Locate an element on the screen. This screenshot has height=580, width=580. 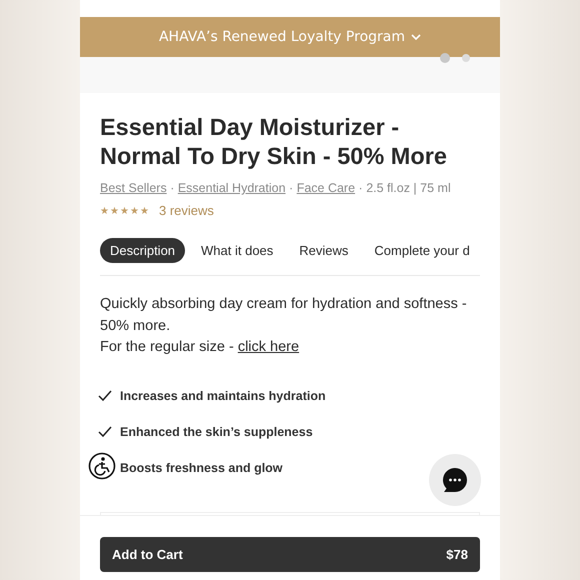
chevron-icon is located at coordinates (416, 37).